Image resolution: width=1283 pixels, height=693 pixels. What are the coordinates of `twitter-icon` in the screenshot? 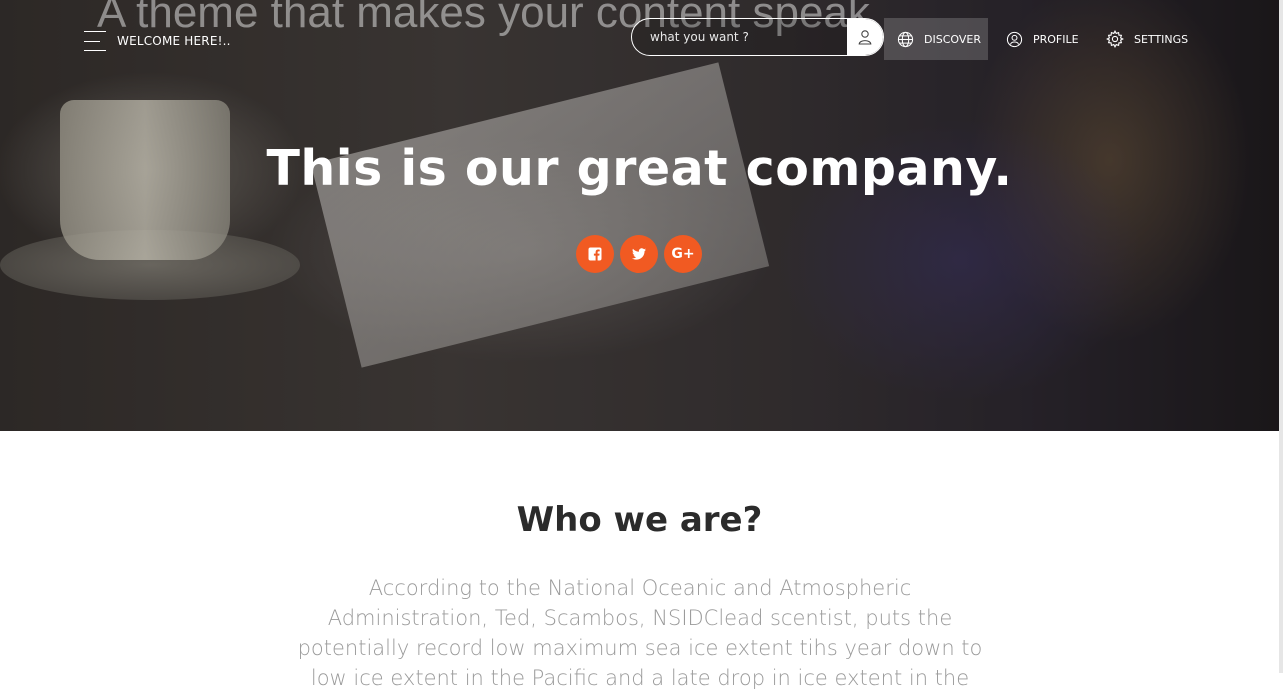 It's located at (639, 254).